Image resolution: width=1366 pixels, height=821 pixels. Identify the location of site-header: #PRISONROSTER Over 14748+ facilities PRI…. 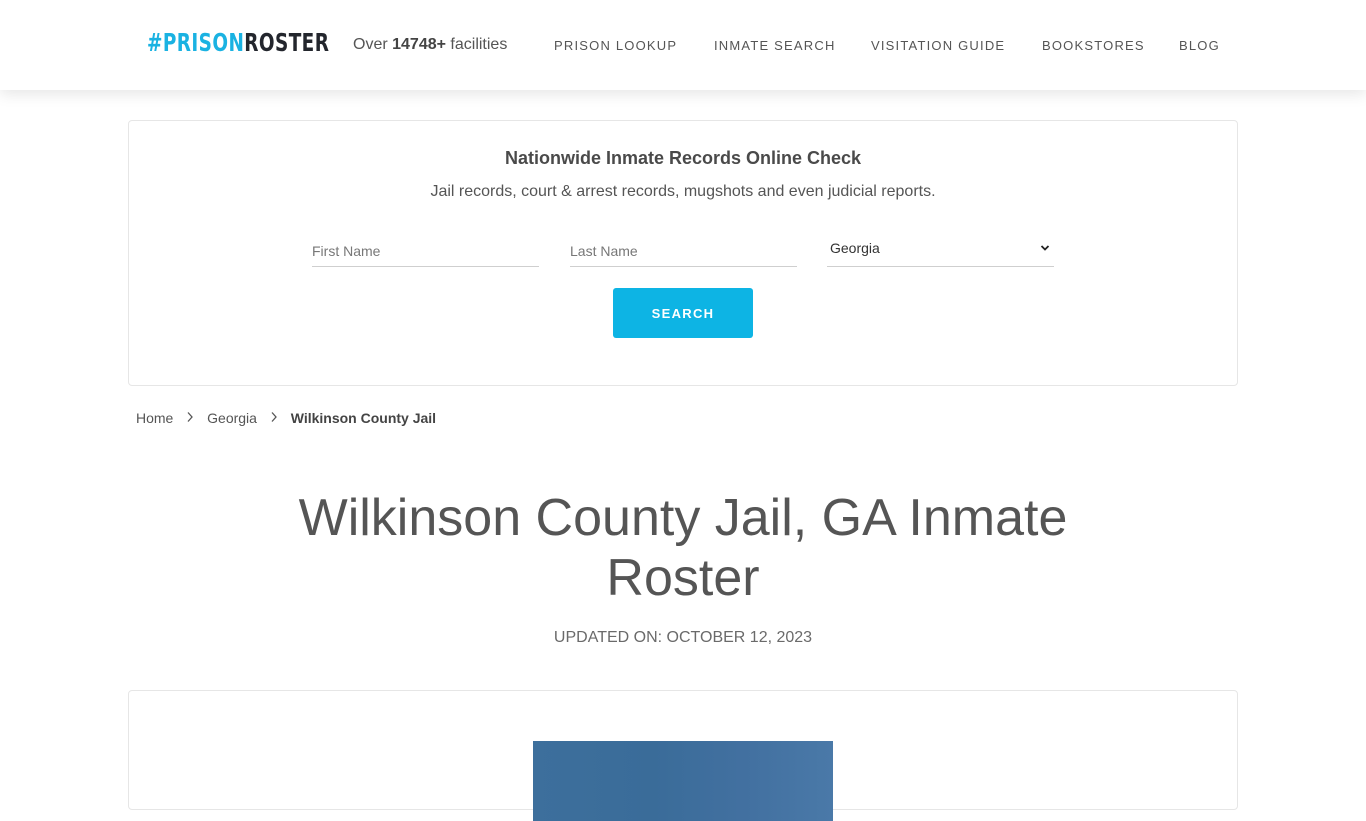
(683, 45).